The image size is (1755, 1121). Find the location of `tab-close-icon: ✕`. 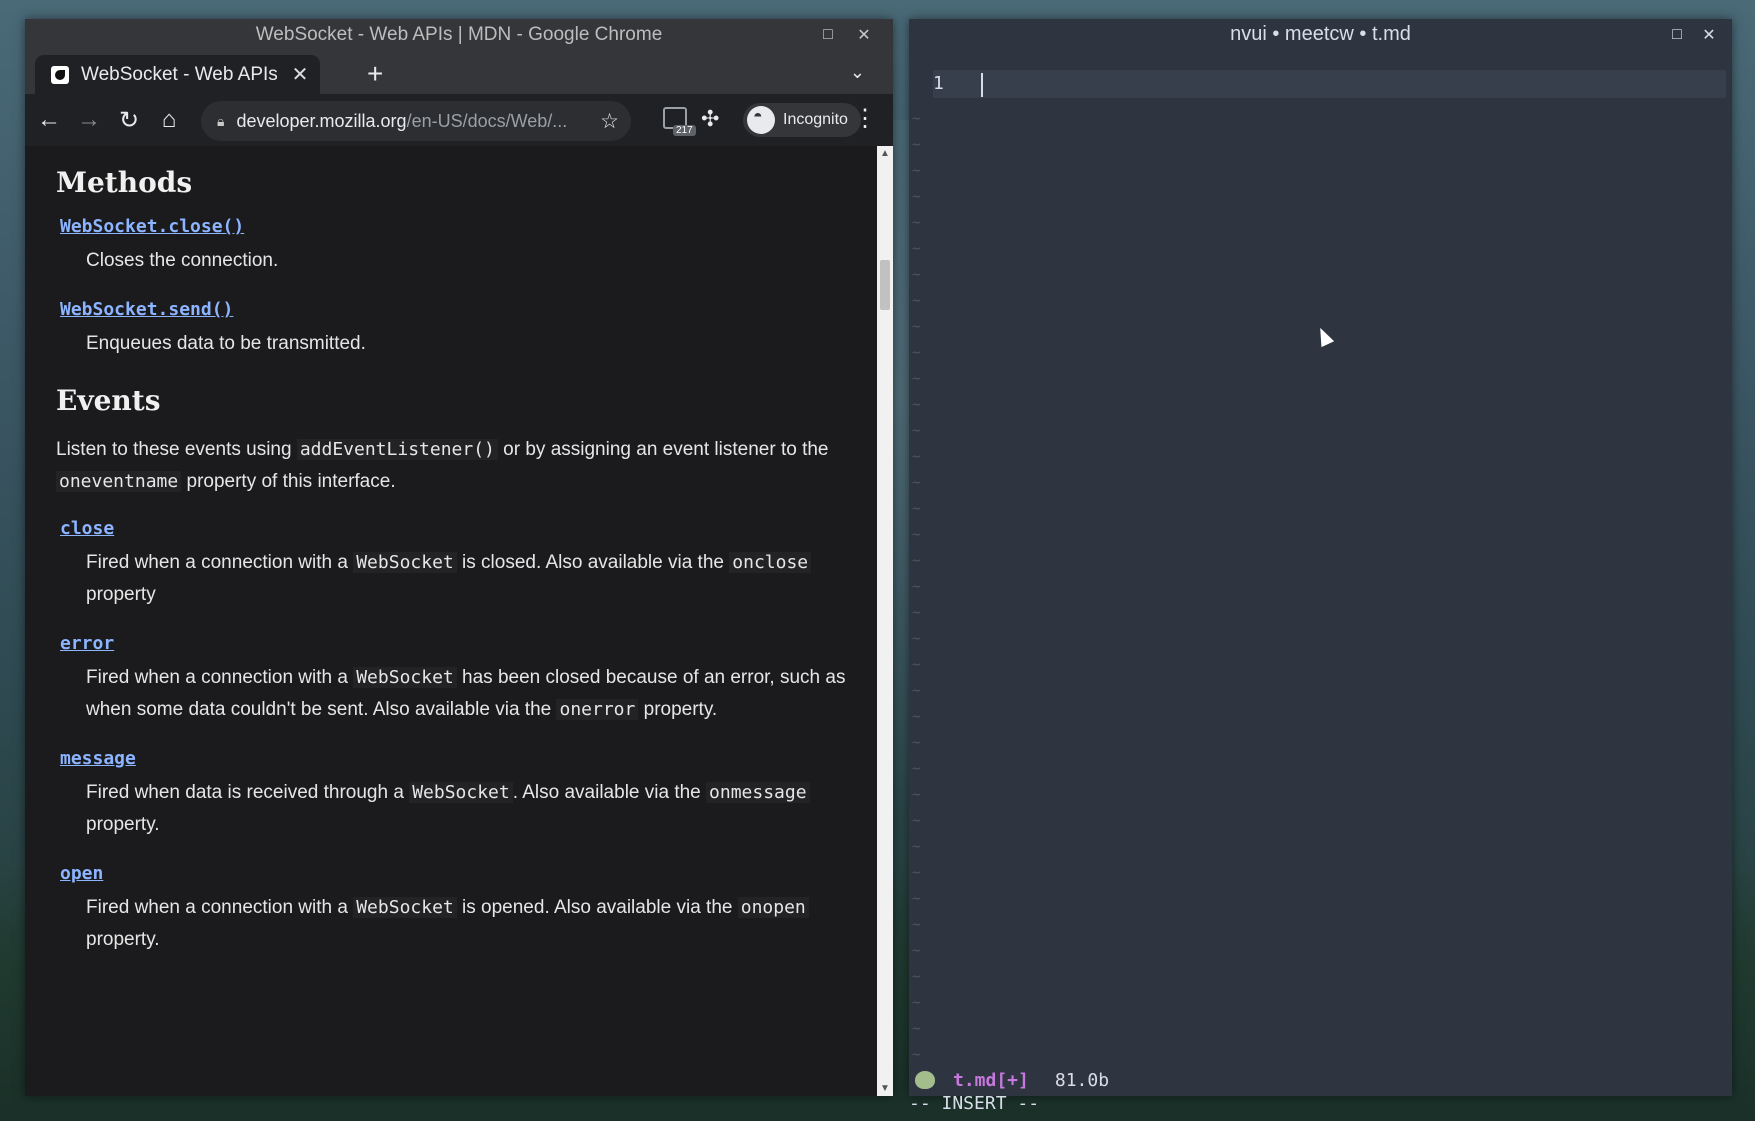

tab-close-icon: ✕ is located at coordinates (300, 74).